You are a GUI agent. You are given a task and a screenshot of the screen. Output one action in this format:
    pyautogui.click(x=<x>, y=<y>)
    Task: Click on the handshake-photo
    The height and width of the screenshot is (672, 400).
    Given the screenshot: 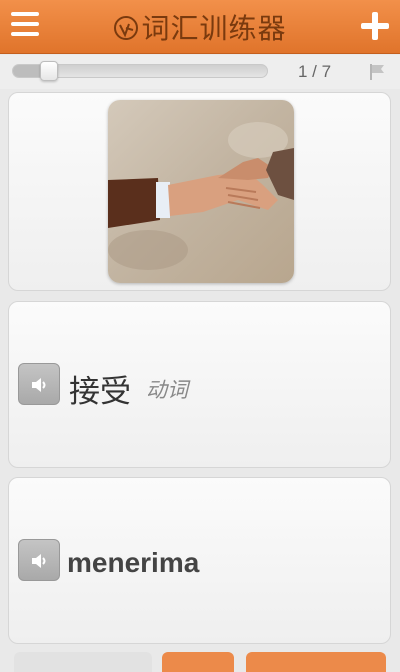 What is the action you would take?
    pyautogui.click(x=201, y=191)
    